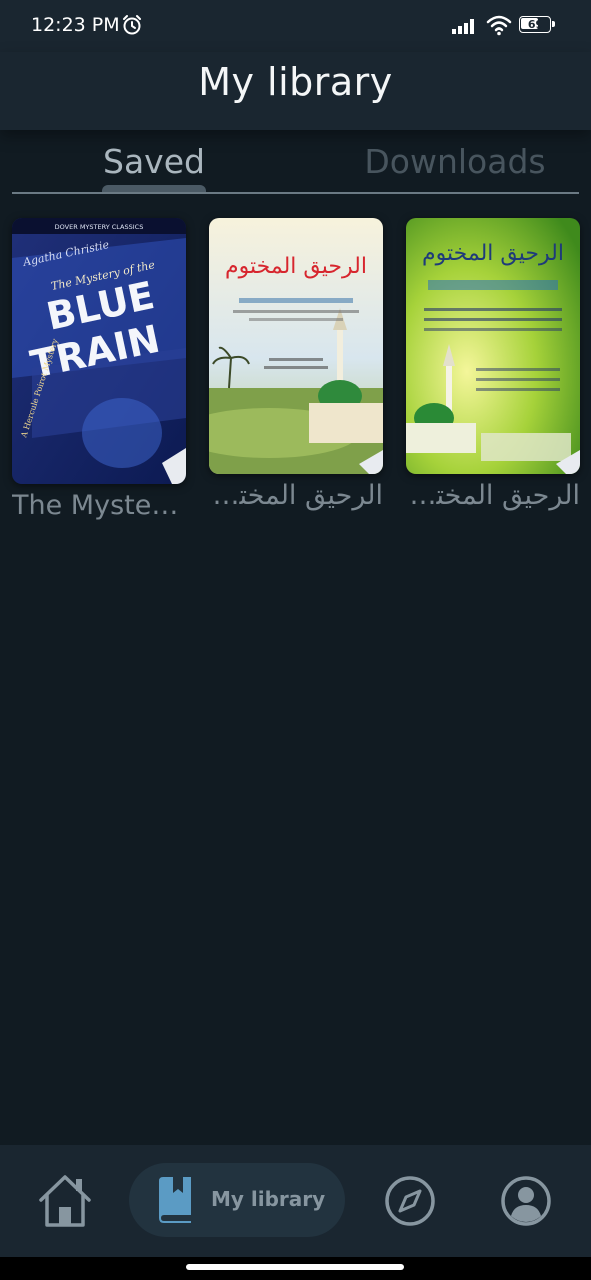 This screenshot has height=1280, width=591. What do you see at coordinates (295, 1267) in the screenshot?
I see `home-gesture-bar` at bounding box center [295, 1267].